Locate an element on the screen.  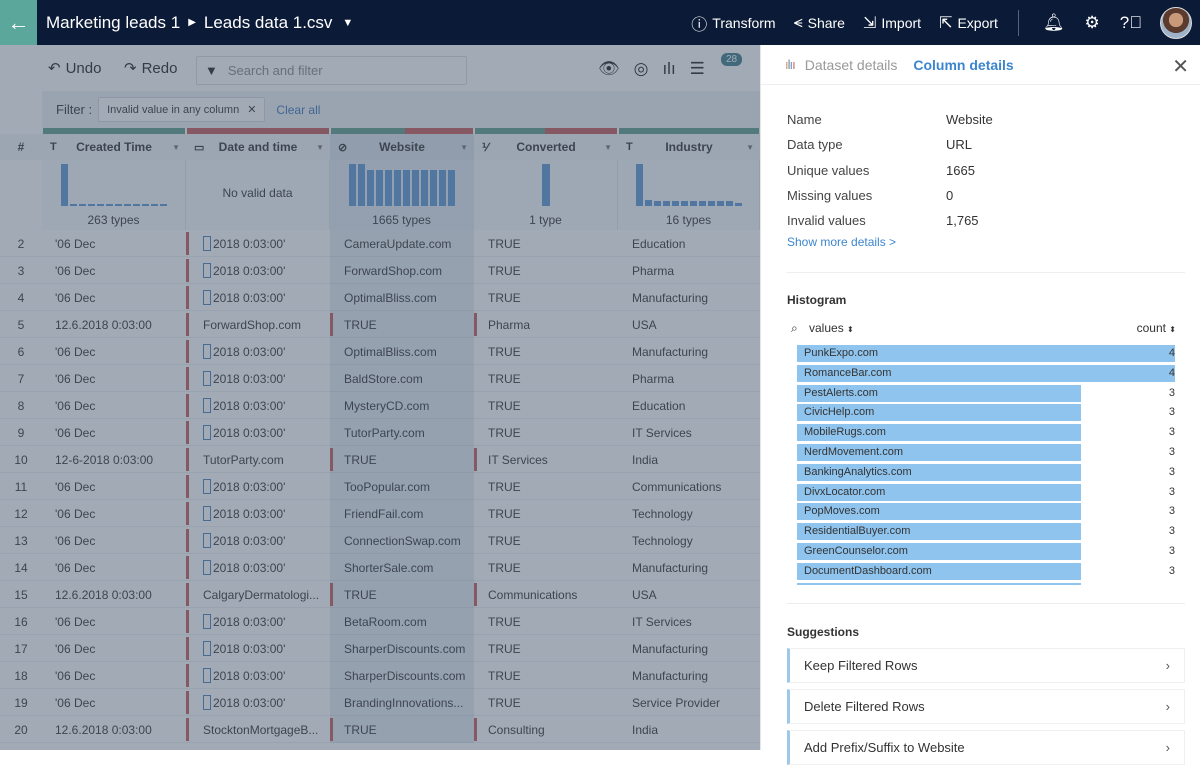
column-header: TIndustry▼ is located at coordinates (689, 147).